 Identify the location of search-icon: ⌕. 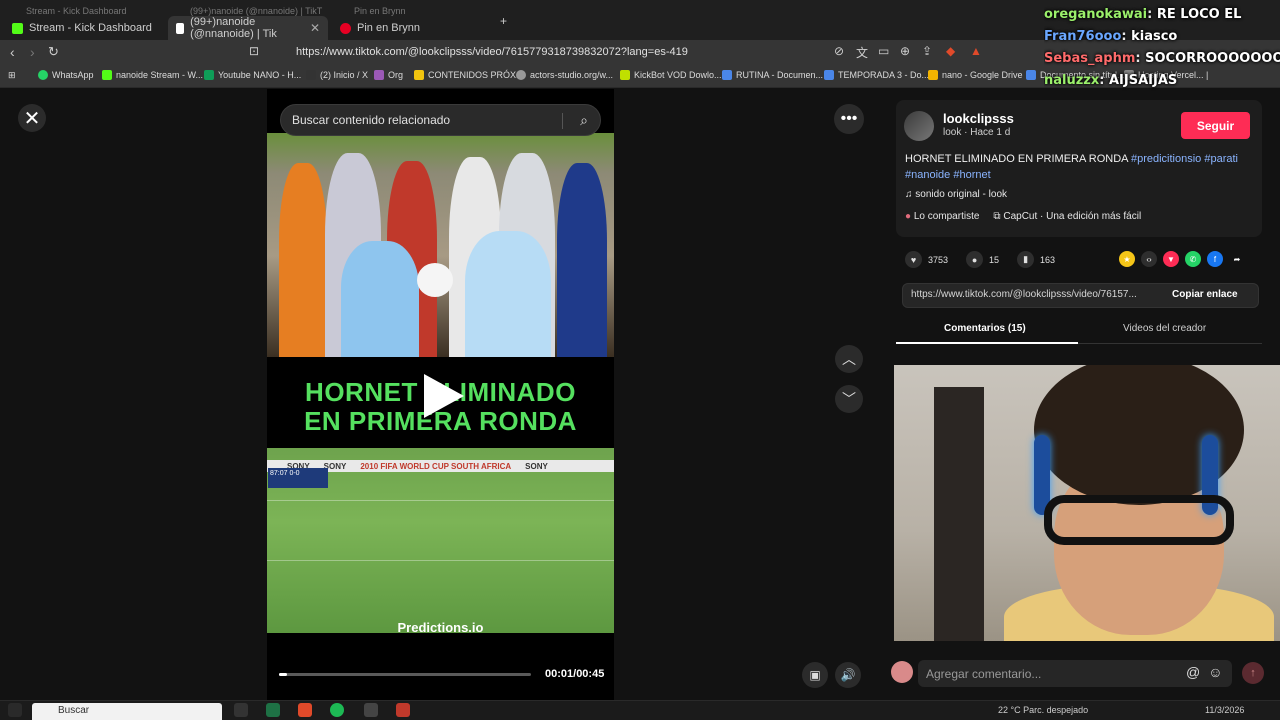
(584, 120).